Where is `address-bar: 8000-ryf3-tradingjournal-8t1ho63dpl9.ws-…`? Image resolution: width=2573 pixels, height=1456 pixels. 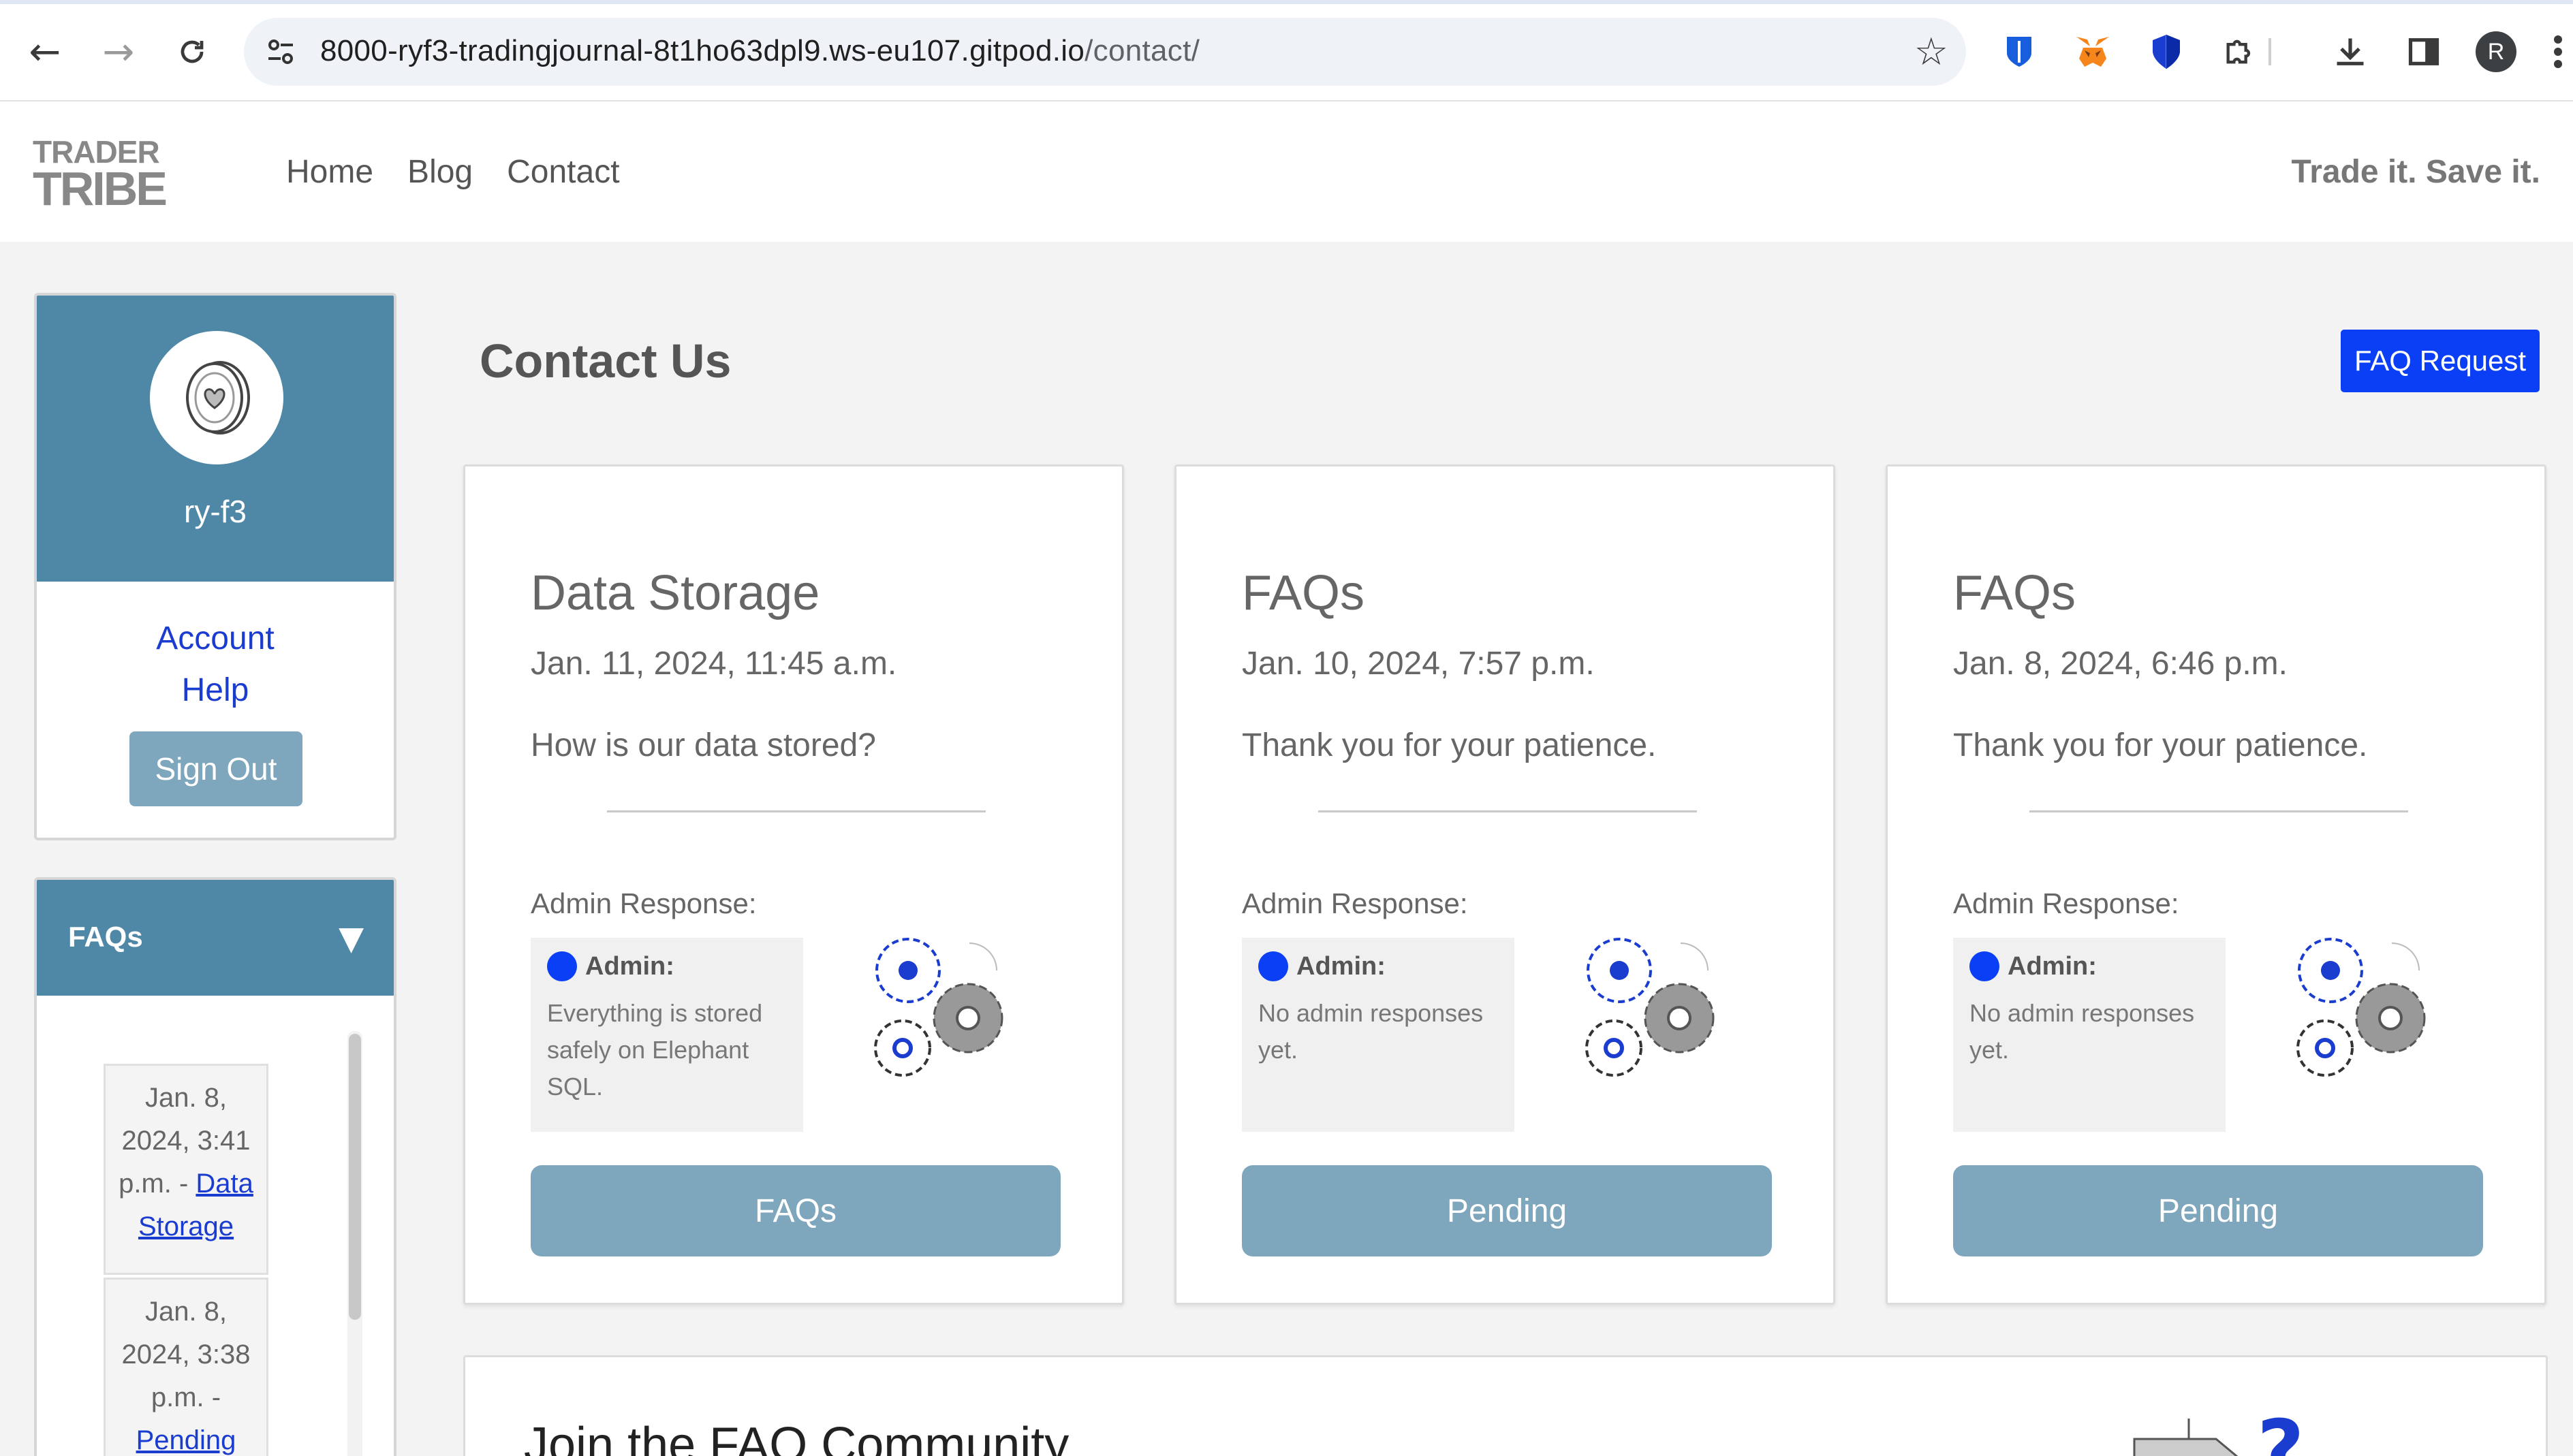 address-bar: 8000-ryf3-tradingjournal-8t1ho63dpl9.ws-… is located at coordinates (1105, 52).